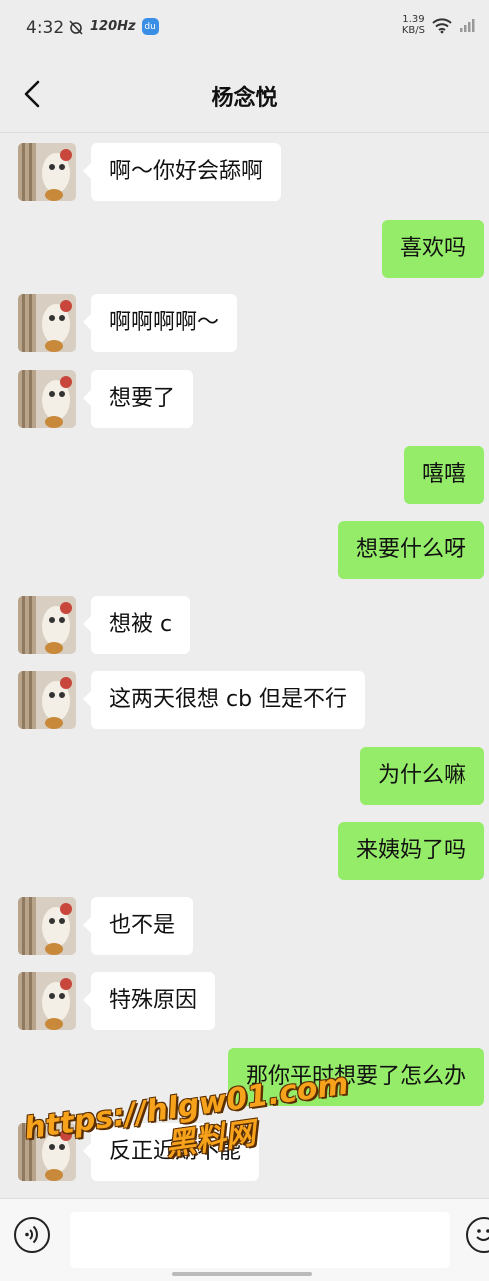 The height and width of the screenshot is (1281, 489). I want to click on network-speed-value: 1.39, so click(413, 19).